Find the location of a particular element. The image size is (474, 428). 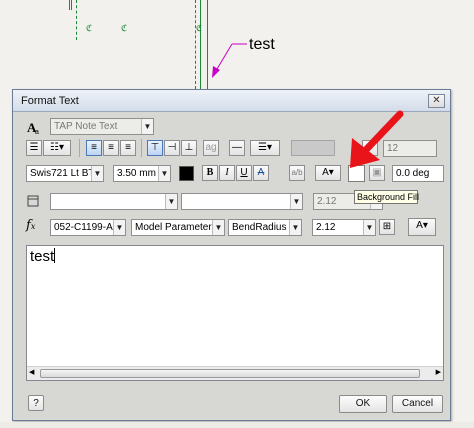

close-button: ✕ is located at coordinates (436, 101).